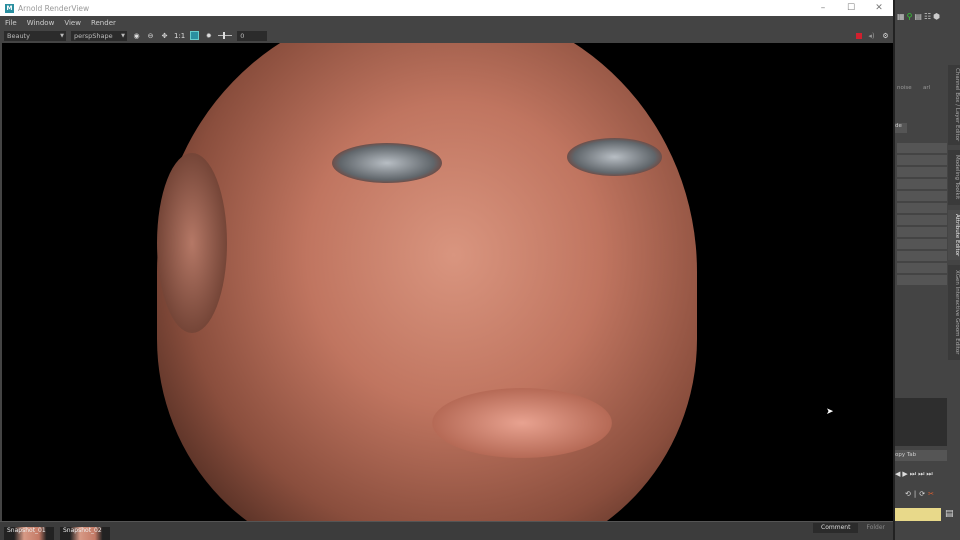 Image resolution: width=960 pixels, height=540 pixels. I want to click on exposure-slider, so click(225, 35).